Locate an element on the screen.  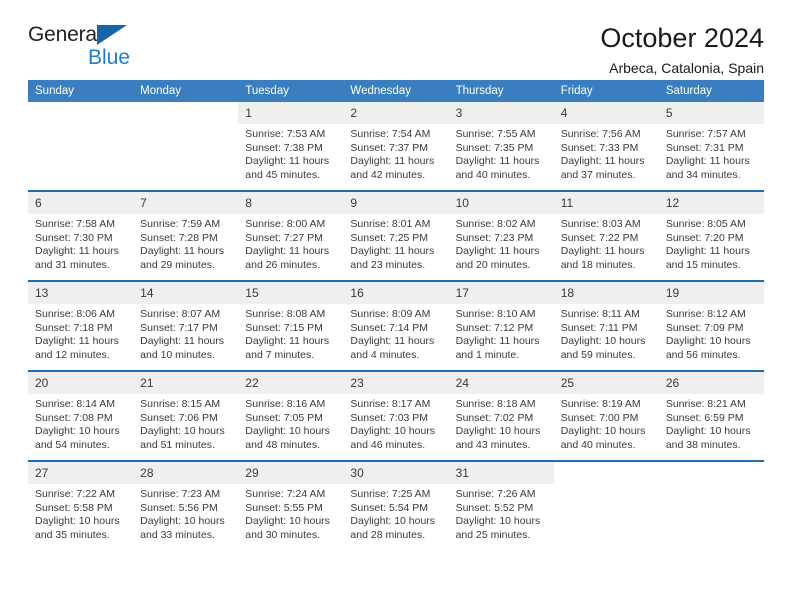
sunset-text: Sunset: 6:59 PM is located at coordinates (704, 417).